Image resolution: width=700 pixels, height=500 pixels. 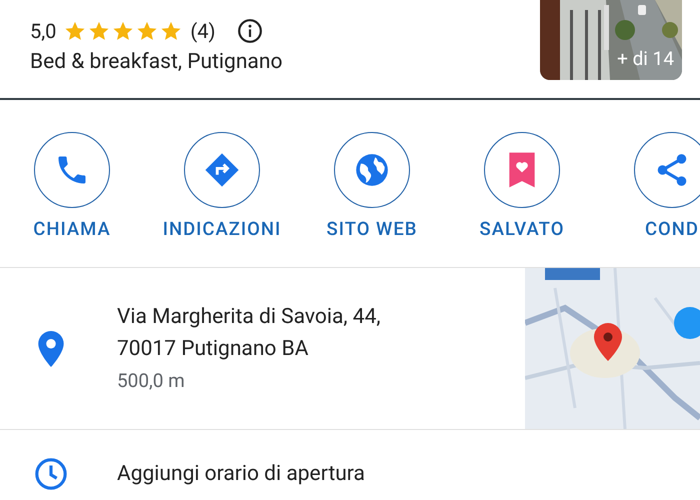 I want to click on save-action-button: SALVATO, so click(x=522, y=199).